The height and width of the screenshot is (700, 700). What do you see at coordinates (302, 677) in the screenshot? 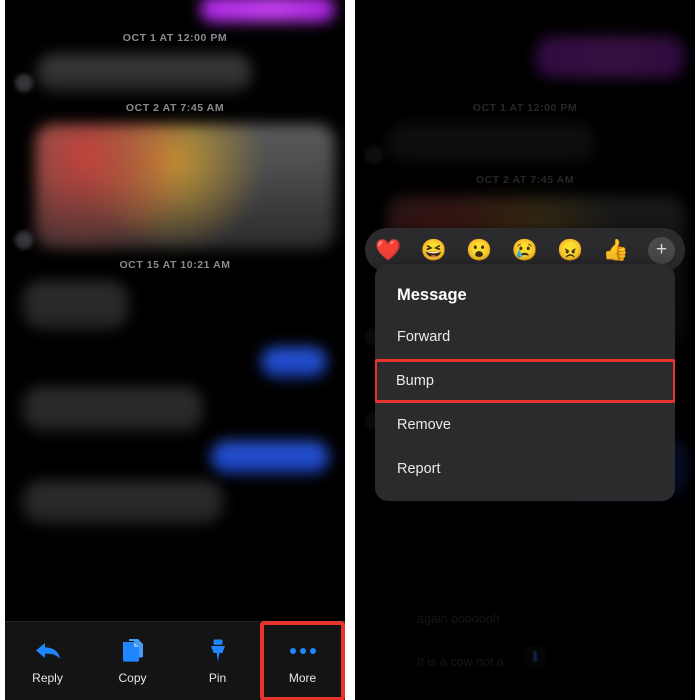
I see `more-label: More` at bounding box center [302, 677].